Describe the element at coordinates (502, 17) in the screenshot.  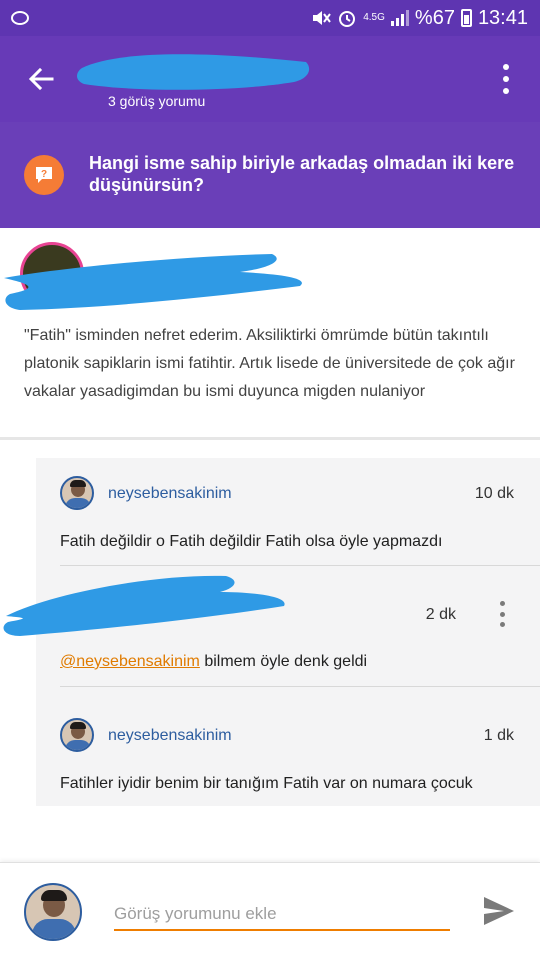
I see `clock: 13:41` at that location.